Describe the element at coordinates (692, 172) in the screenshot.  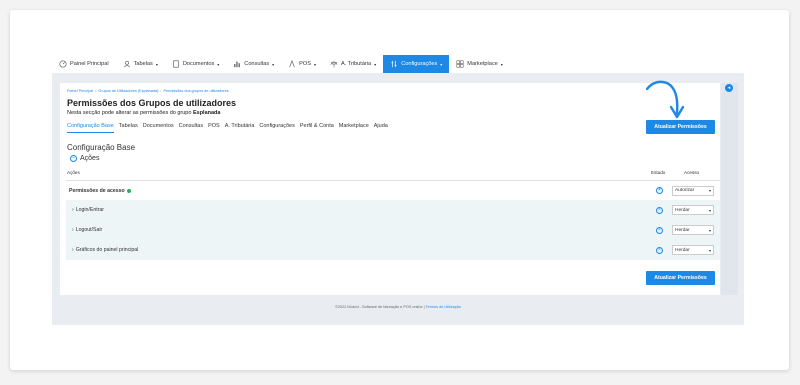
I see `column-header-acesso: Acesso` at that location.